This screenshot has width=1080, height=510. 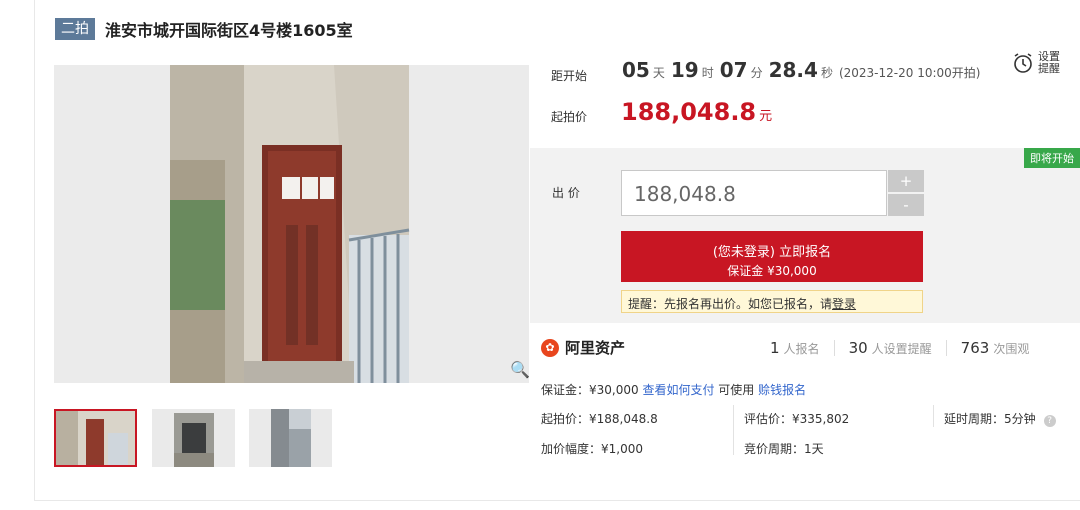 What do you see at coordinates (801, 348) in the screenshot?
I see `signups-label: 人报名` at bounding box center [801, 348].